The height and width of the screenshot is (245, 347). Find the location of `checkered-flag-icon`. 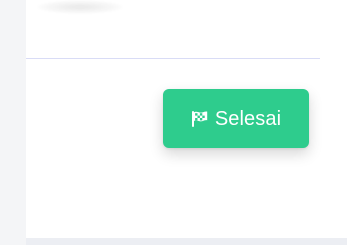

checkered-flag-icon is located at coordinates (200, 119).